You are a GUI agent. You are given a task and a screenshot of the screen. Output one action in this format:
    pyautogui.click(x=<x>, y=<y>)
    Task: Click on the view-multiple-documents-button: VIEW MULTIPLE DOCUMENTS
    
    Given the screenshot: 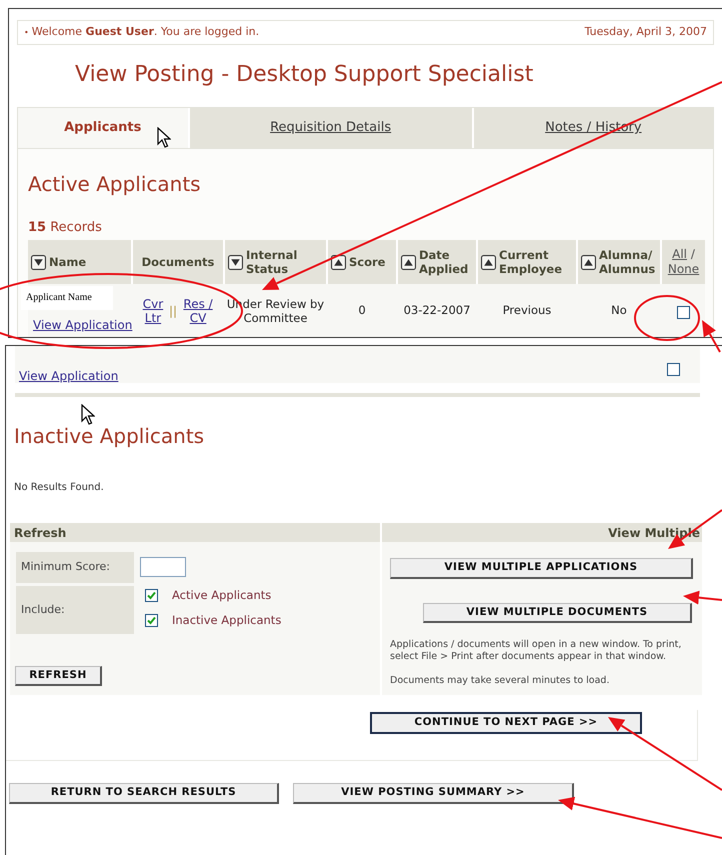 What is the action you would take?
    pyautogui.click(x=557, y=613)
    